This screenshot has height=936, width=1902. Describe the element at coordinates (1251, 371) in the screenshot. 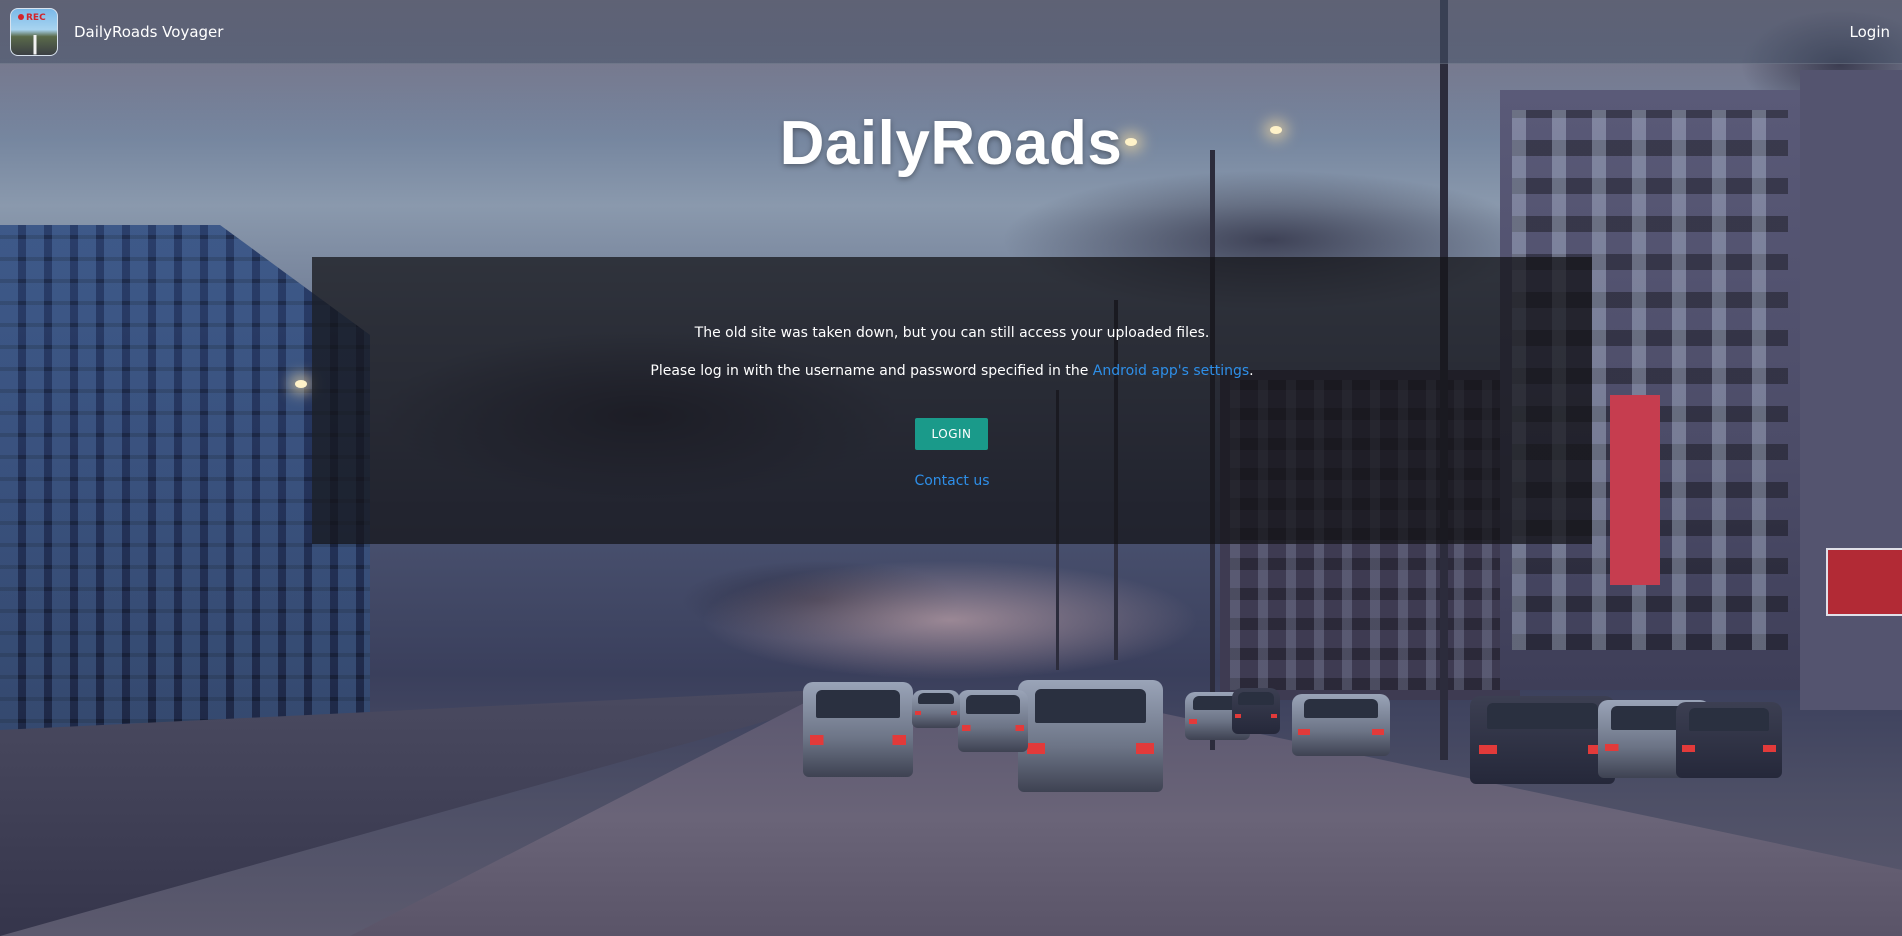

I see `message-line-2-suffix: .` at that location.